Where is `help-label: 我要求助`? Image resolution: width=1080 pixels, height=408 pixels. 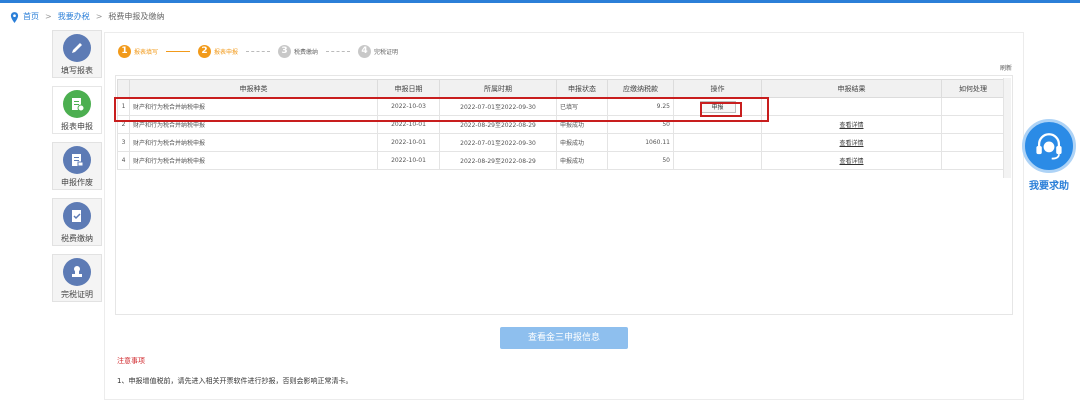
help-label: 我要求助 is located at coordinates (1049, 184).